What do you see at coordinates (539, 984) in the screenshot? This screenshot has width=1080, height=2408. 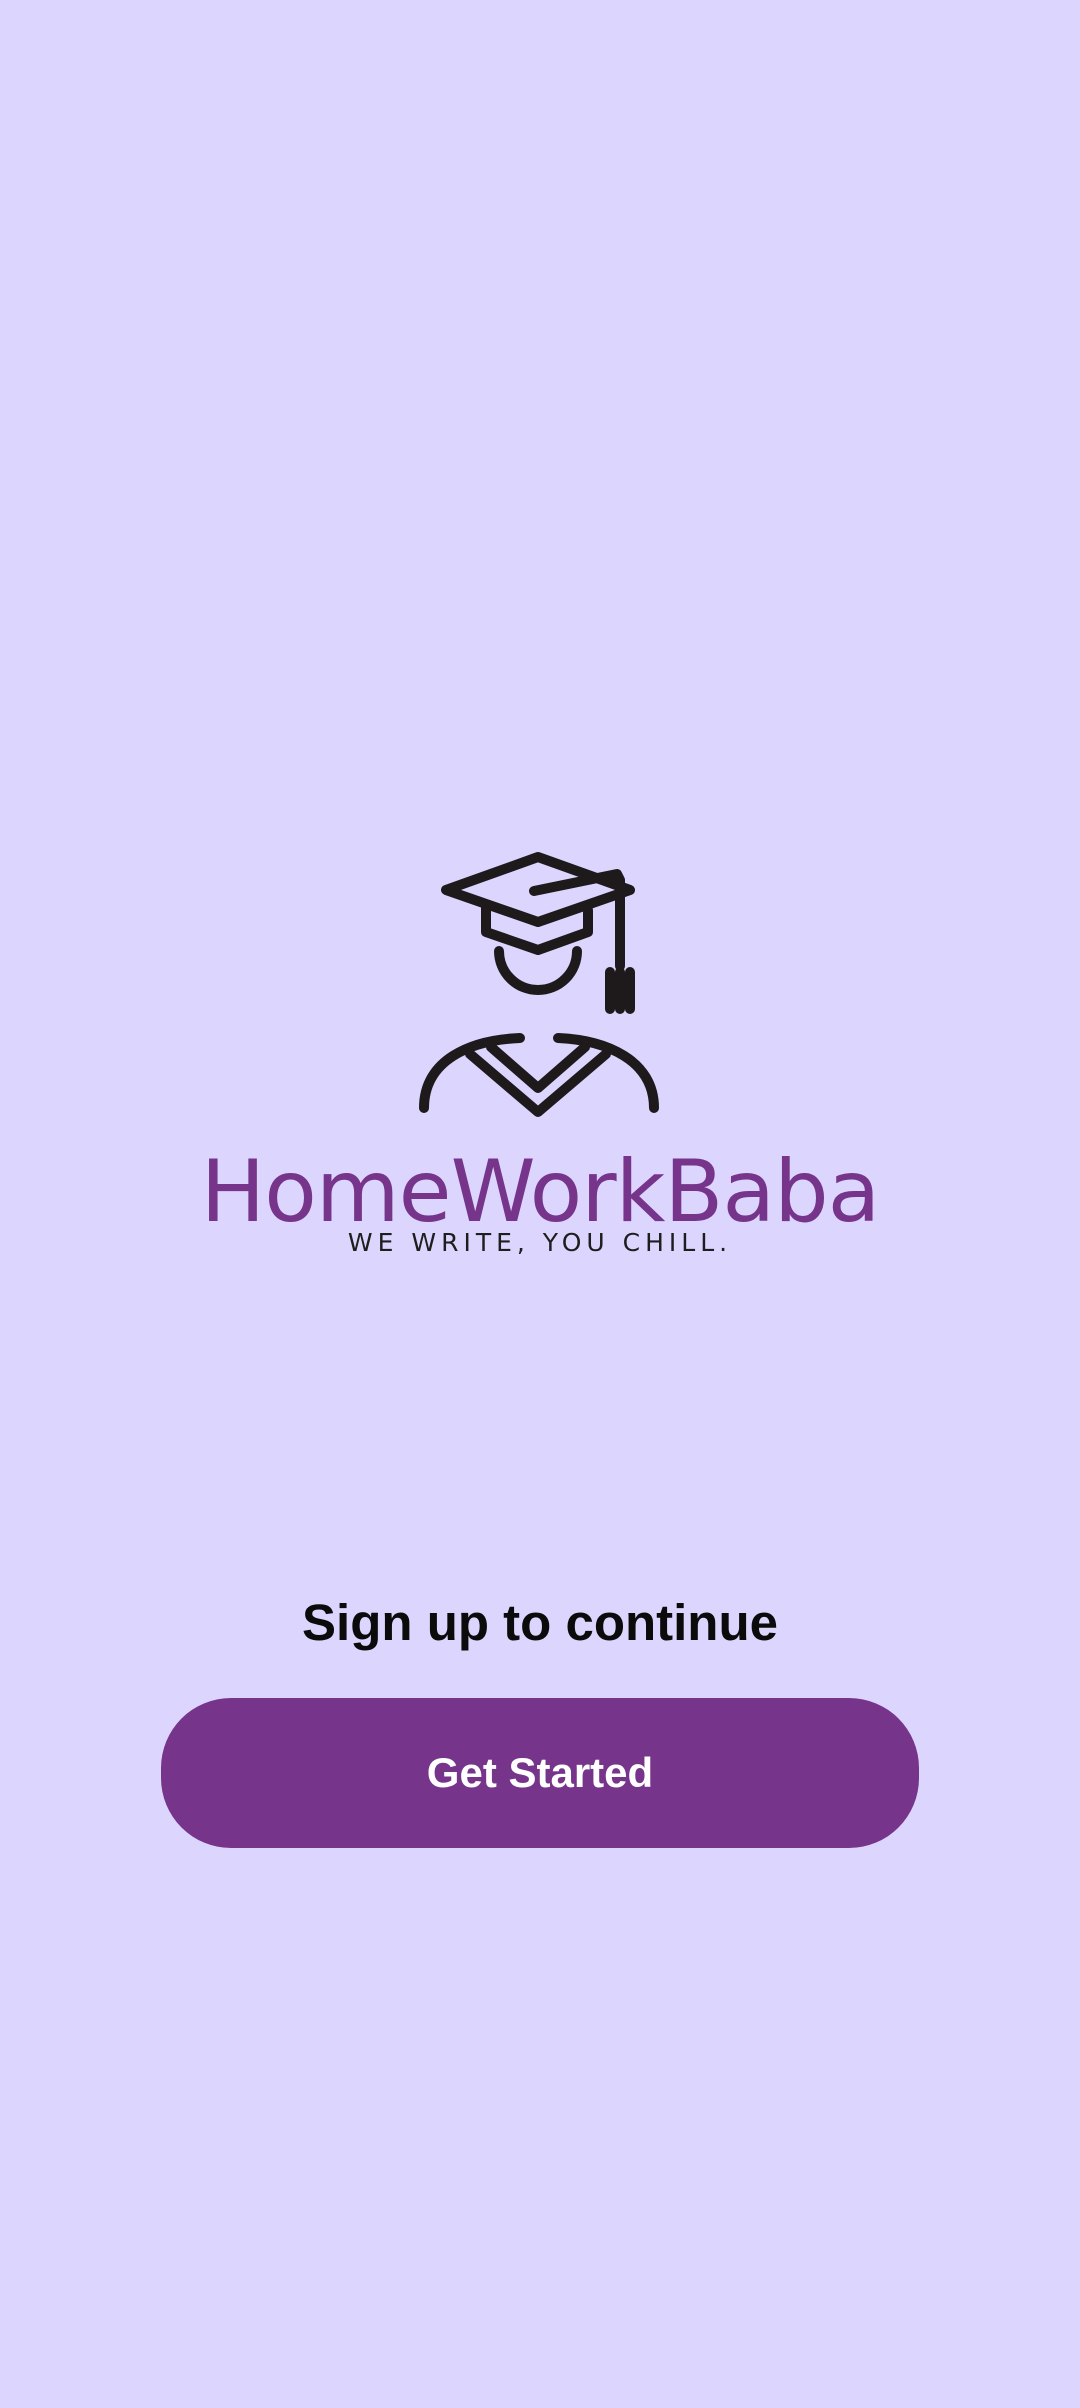 I see `graduate-icon` at bounding box center [539, 984].